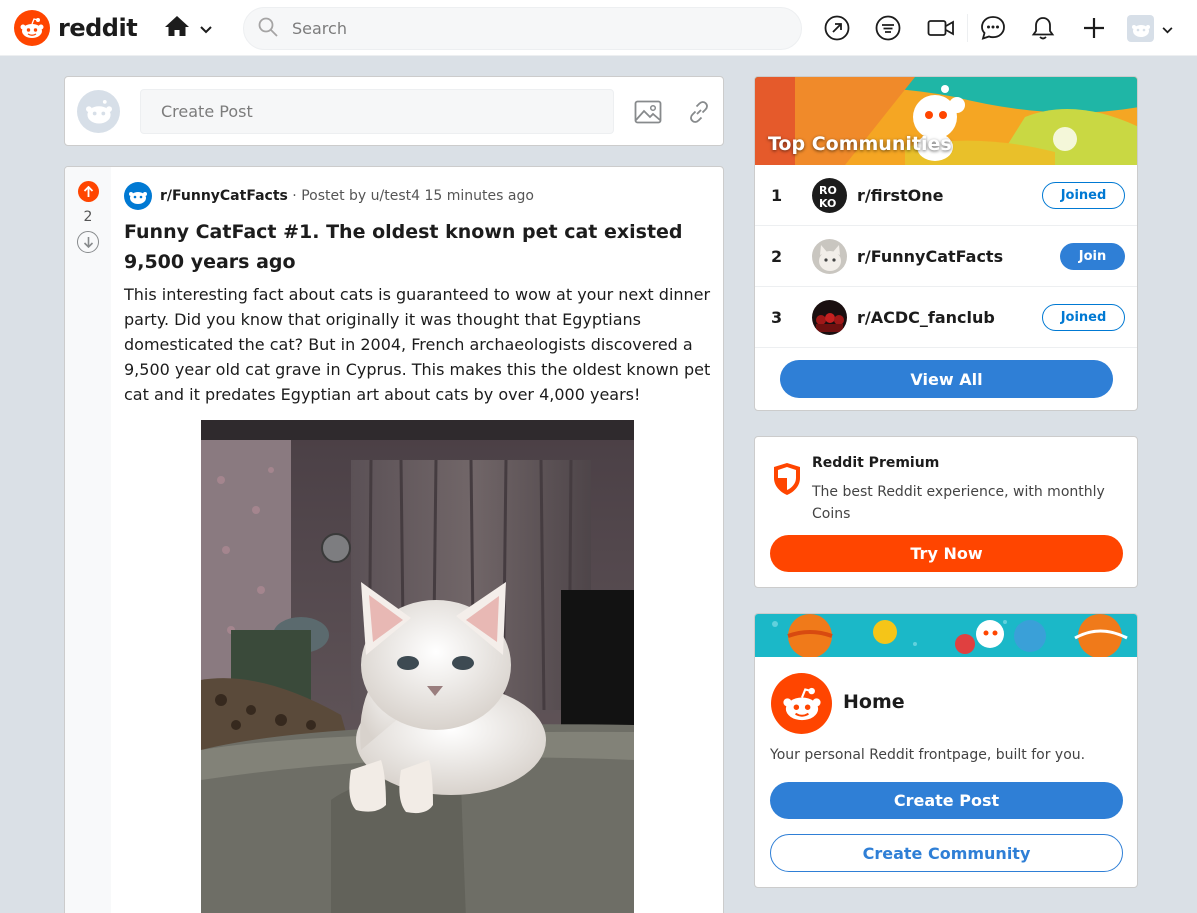 The image size is (1197, 913). I want to click on create-post-button: Create Post, so click(946, 800).